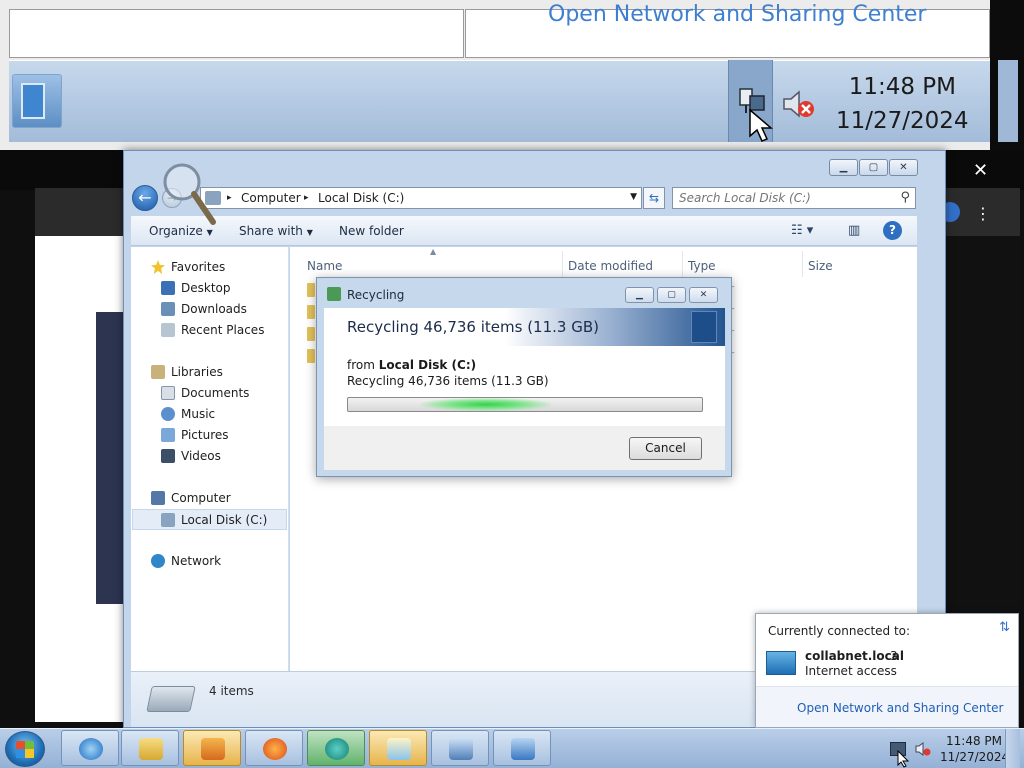 The image size is (1024, 768). I want to click on taskbar-teal-app, so click(336, 748).